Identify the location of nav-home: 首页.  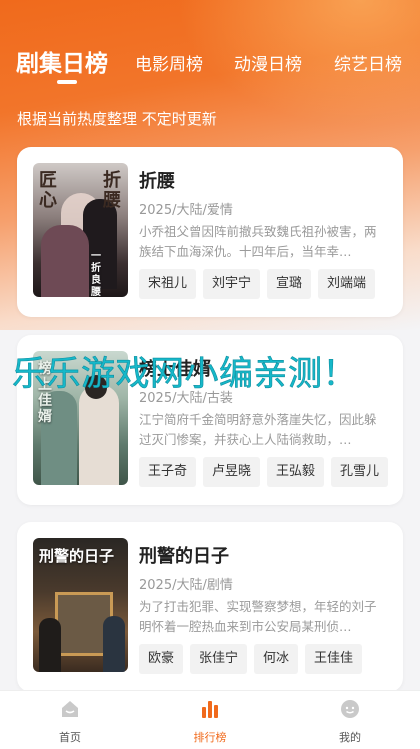
(70, 720).